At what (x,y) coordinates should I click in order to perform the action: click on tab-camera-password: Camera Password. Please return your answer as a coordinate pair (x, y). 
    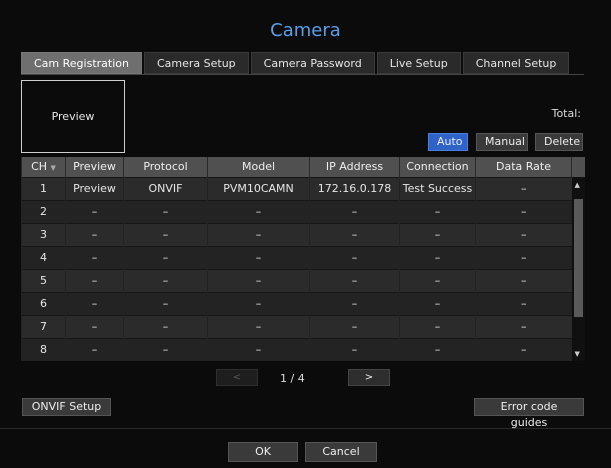
    Looking at the image, I should click on (312, 63).